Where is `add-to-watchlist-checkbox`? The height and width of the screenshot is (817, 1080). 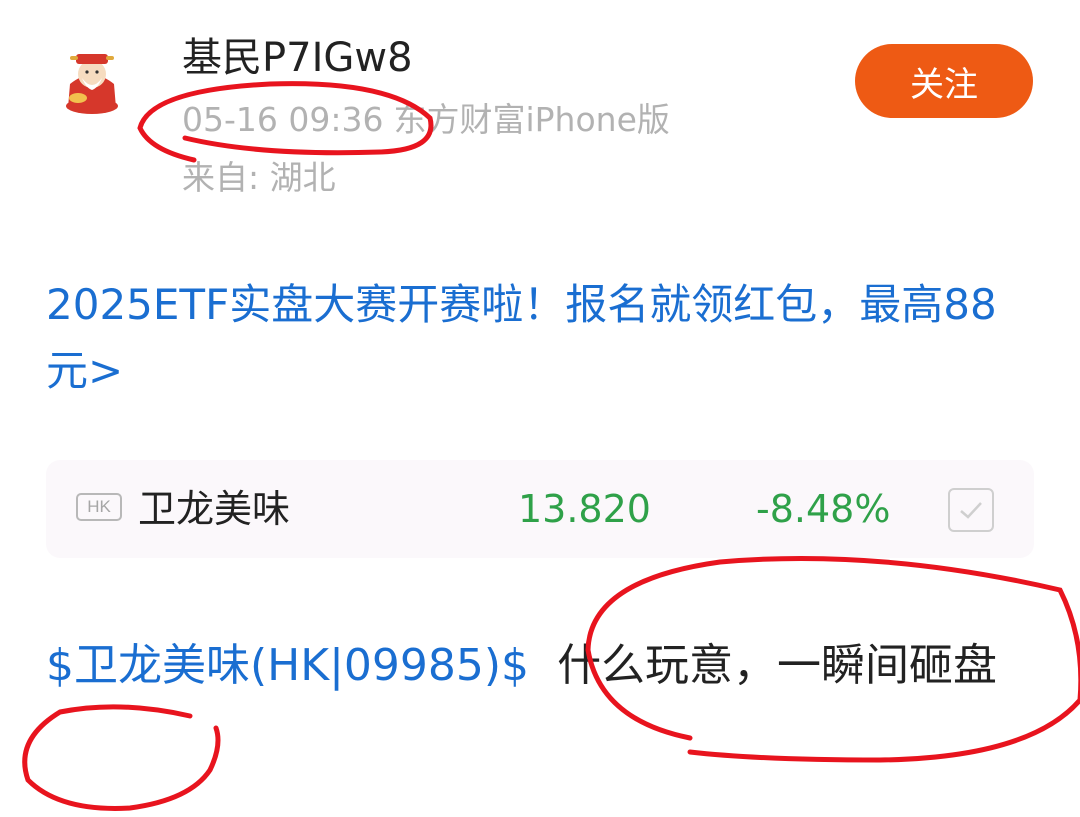 add-to-watchlist-checkbox is located at coordinates (971, 510).